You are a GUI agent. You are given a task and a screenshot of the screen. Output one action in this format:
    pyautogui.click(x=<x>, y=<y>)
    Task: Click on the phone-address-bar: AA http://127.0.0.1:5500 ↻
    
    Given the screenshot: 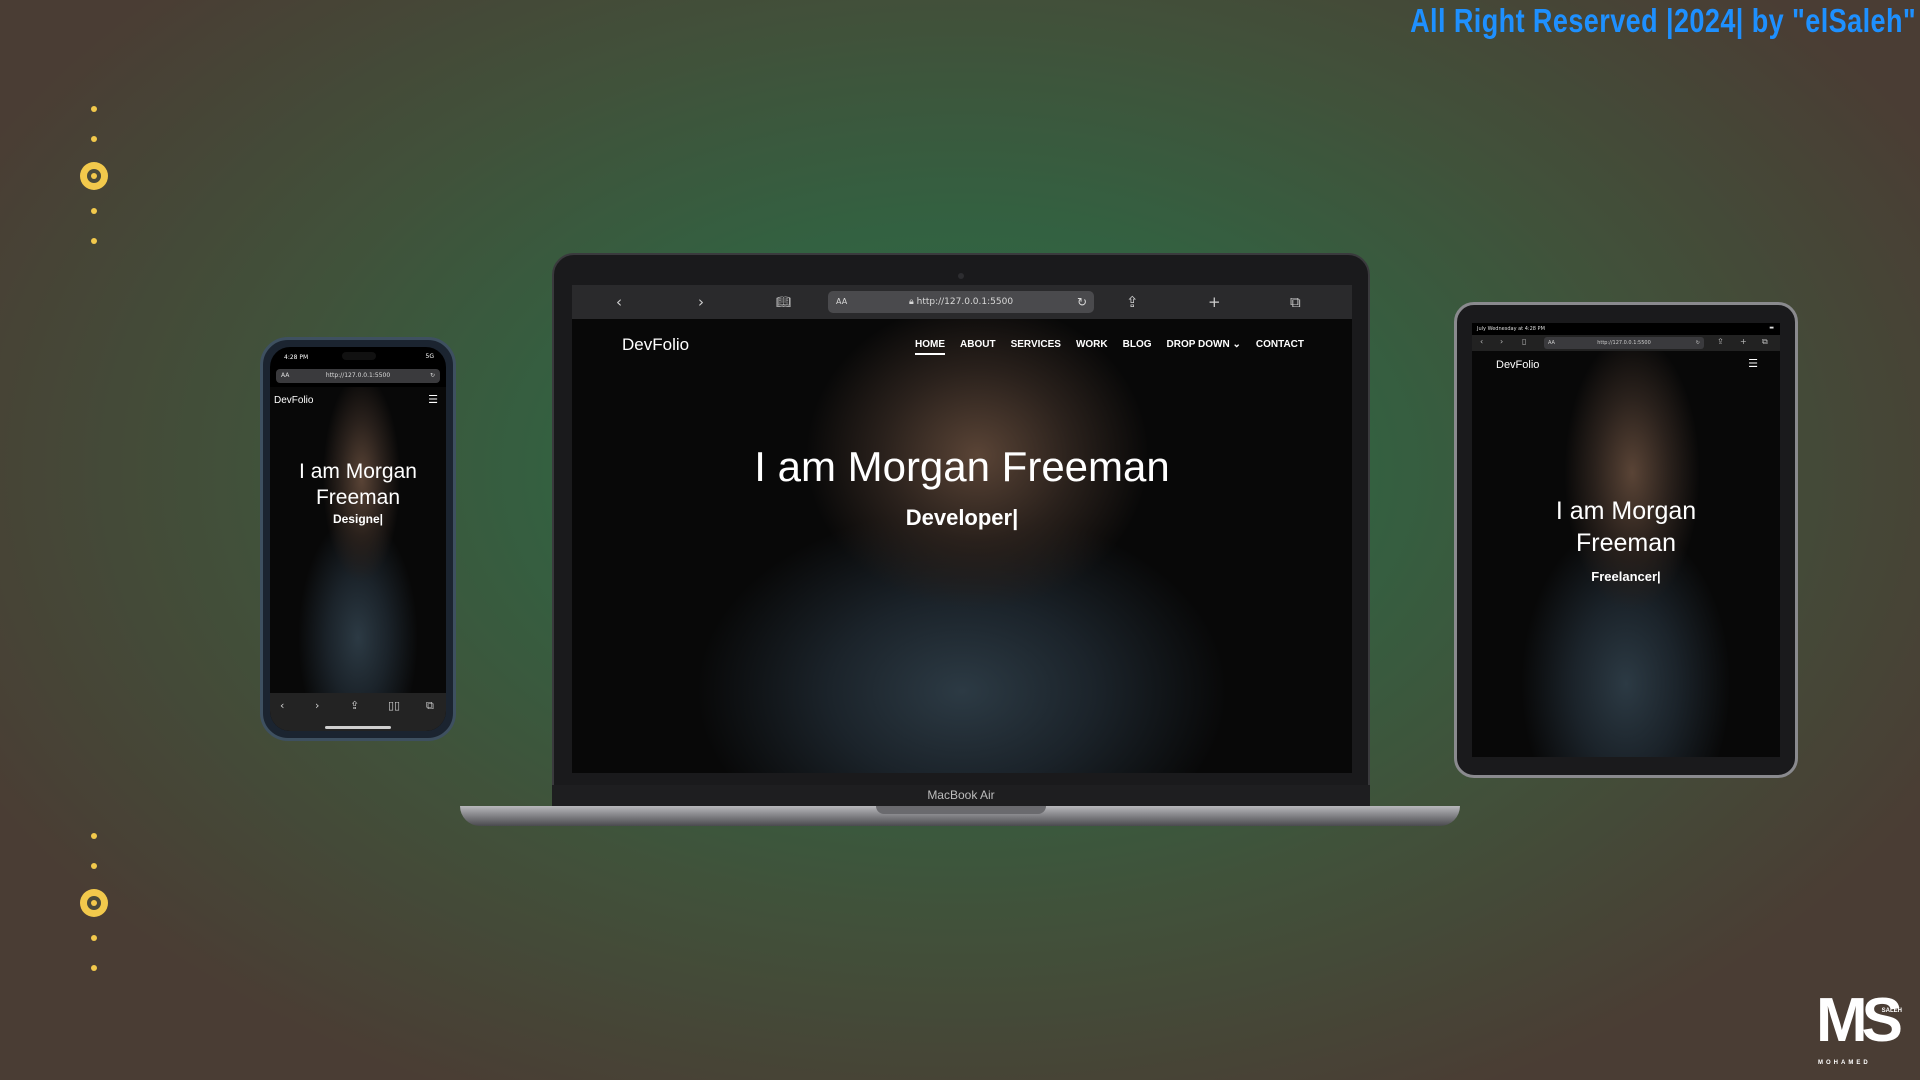 What is the action you would take?
    pyautogui.click(x=358, y=376)
    